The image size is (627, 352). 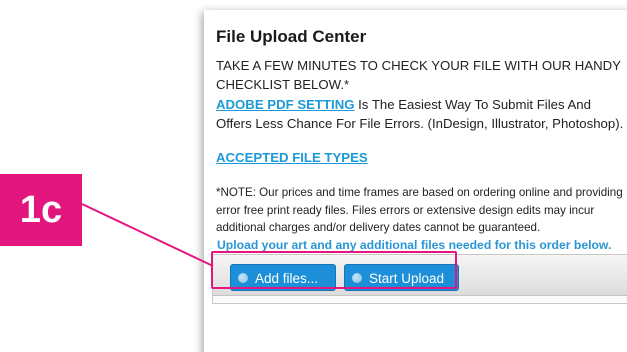 What do you see at coordinates (147, 235) in the screenshot?
I see `callout-connector-line` at bounding box center [147, 235].